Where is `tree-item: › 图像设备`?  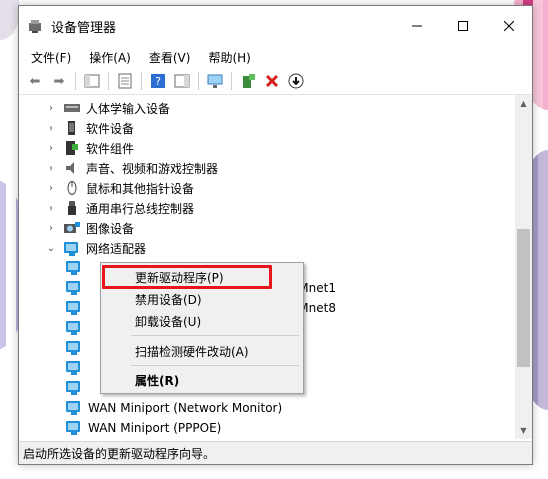
tree-item: › 图像设备 is located at coordinates (77, 228).